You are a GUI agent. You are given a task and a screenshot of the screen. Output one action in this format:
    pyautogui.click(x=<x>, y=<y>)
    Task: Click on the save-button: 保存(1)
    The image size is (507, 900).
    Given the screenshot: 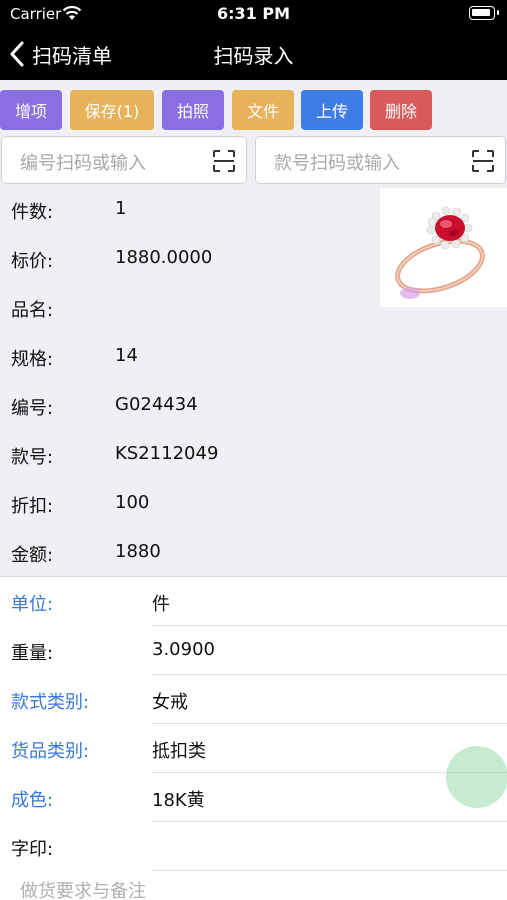 What is the action you would take?
    pyautogui.click(x=112, y=110)
    